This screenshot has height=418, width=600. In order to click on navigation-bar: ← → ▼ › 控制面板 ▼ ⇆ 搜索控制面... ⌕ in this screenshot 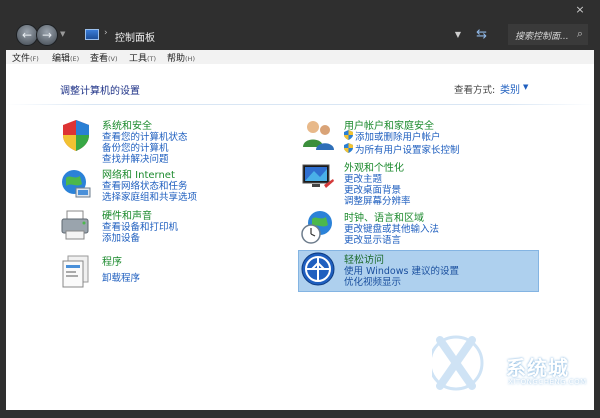, I will do `click(300, 34)`.